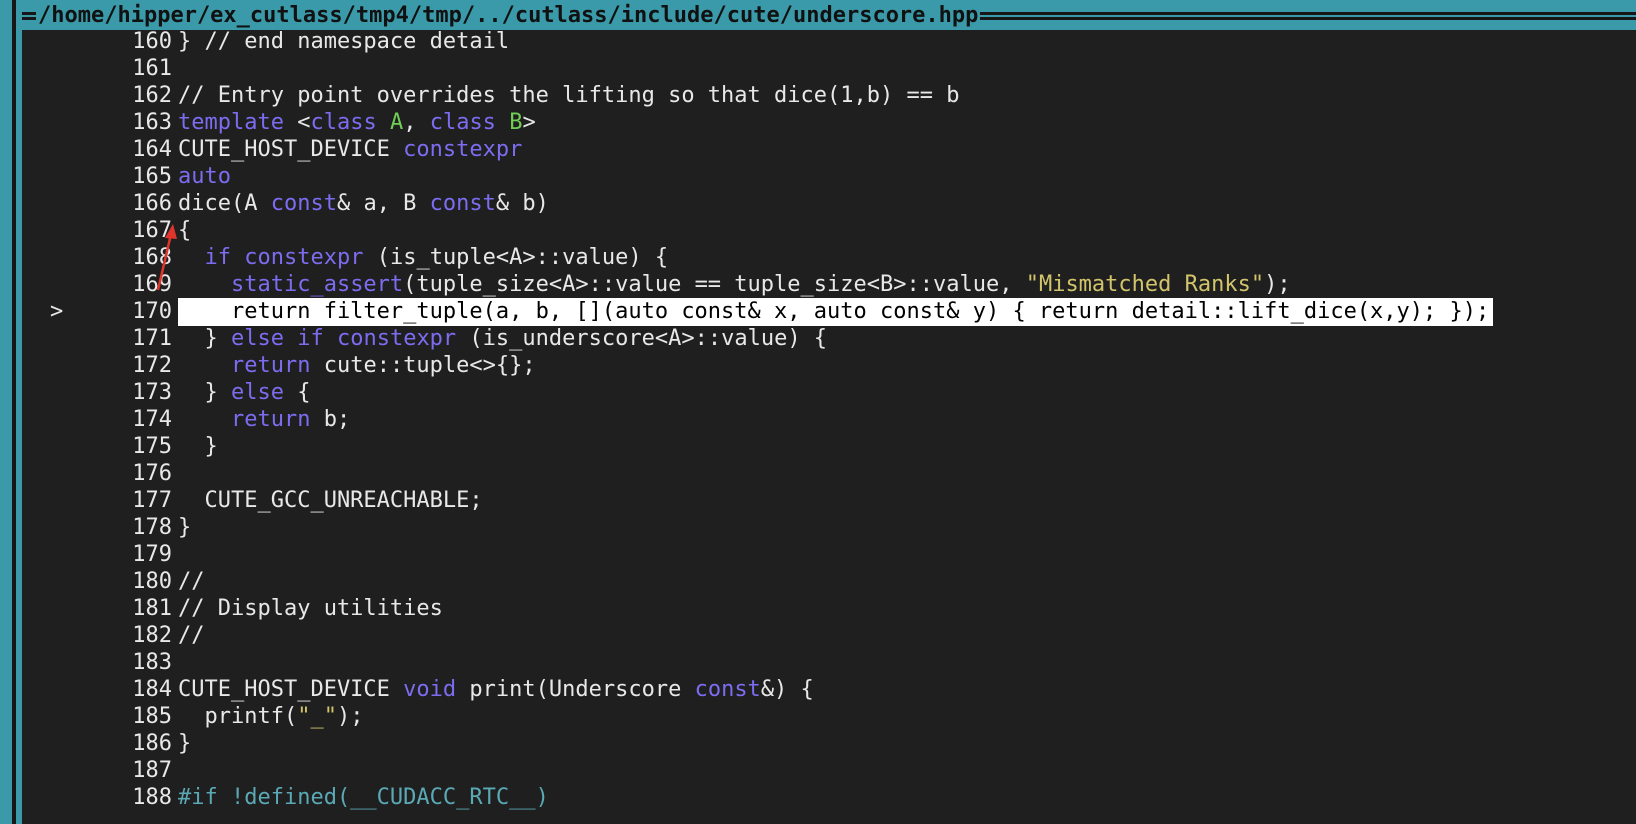  Describe the element at coordinates (829, 717) in the screenshot. I see `code-line: 185 printf("_");` at that location.